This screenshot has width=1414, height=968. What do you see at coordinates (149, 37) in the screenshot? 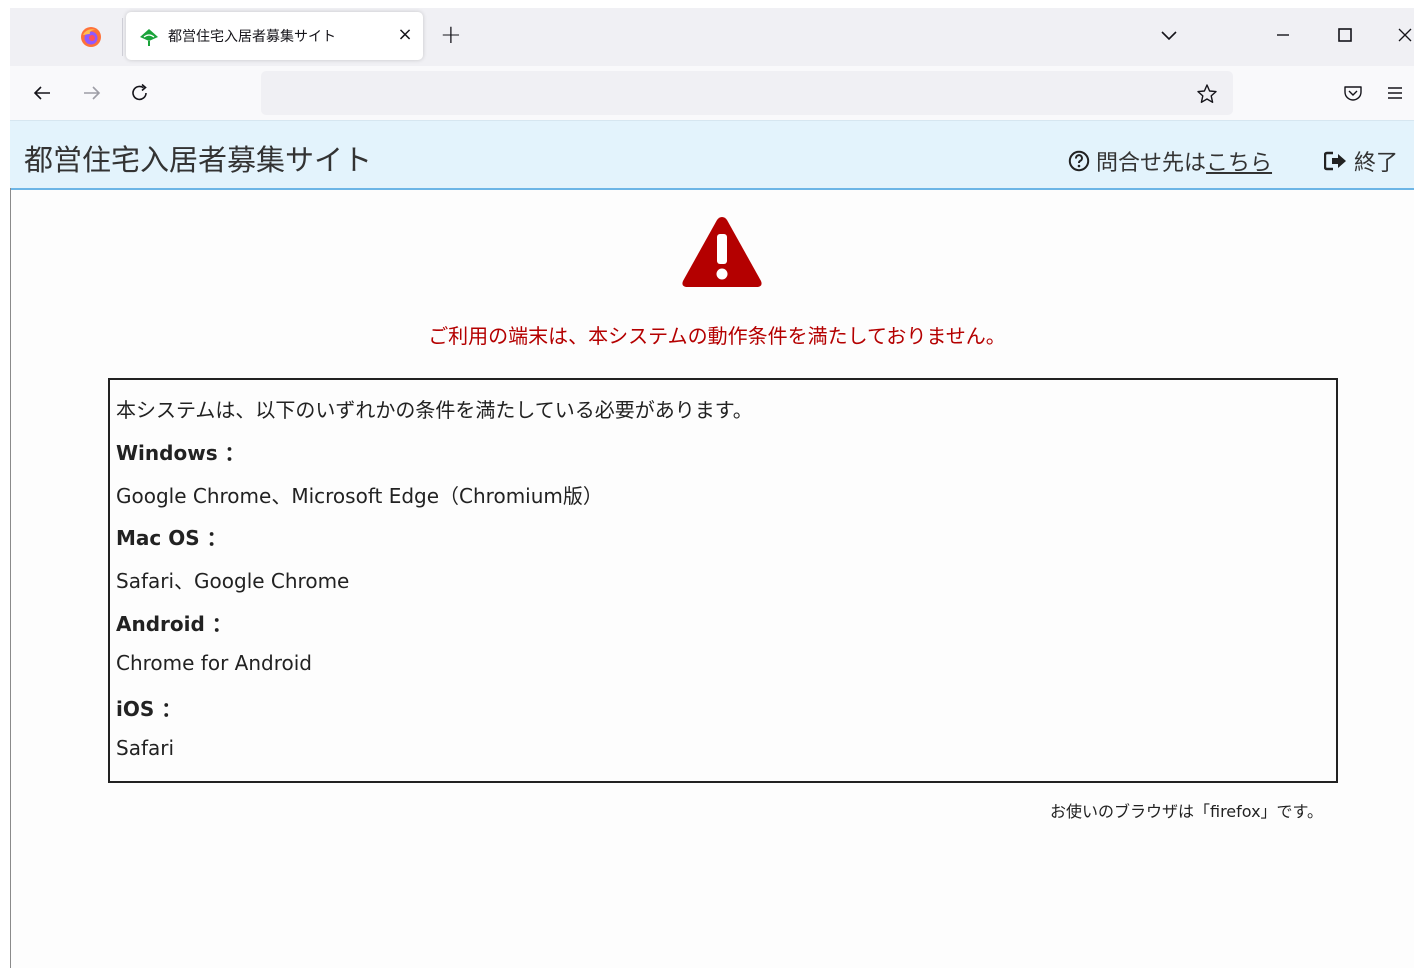
I see `tokyo-ginkgo-icon` at bounding box center [149, 37].